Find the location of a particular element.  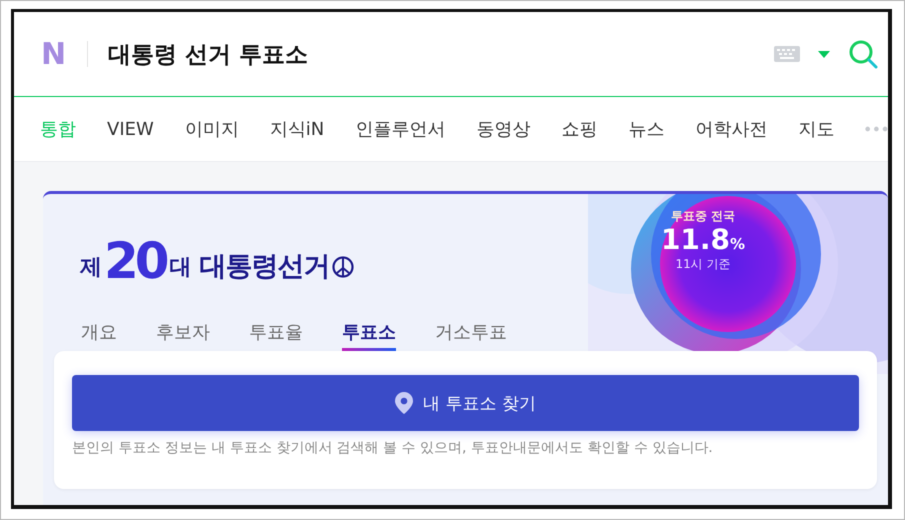

election-ordinal-suffix: 대 is located at coordinates (181, 268).